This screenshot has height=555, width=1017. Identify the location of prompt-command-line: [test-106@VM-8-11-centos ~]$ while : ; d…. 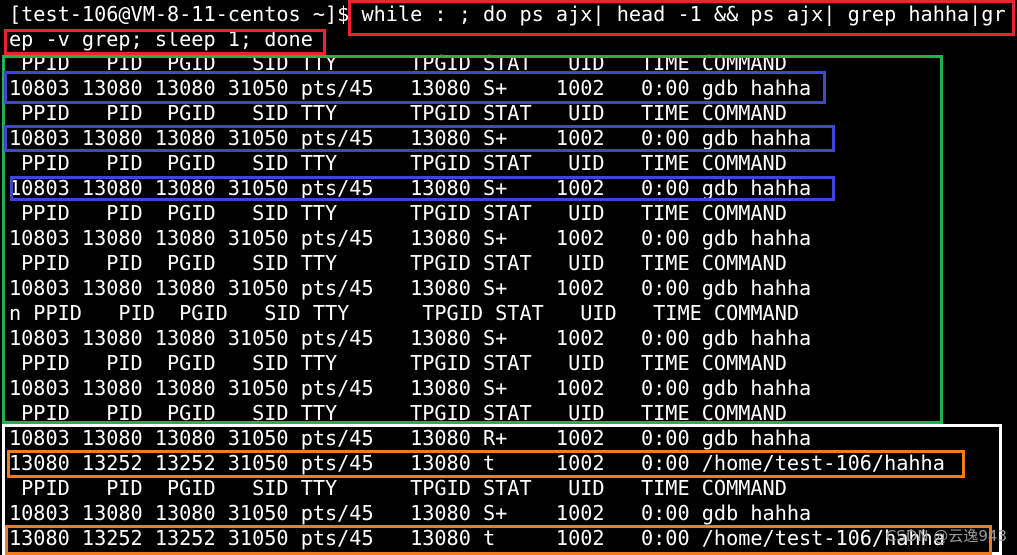
(507, 14).